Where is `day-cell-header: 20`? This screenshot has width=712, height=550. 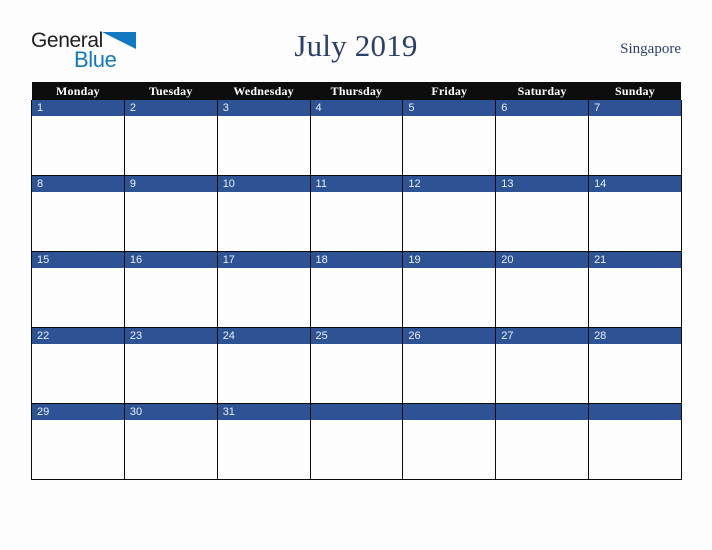 day-cell-header: 20 is located at coordinates (542, 259).